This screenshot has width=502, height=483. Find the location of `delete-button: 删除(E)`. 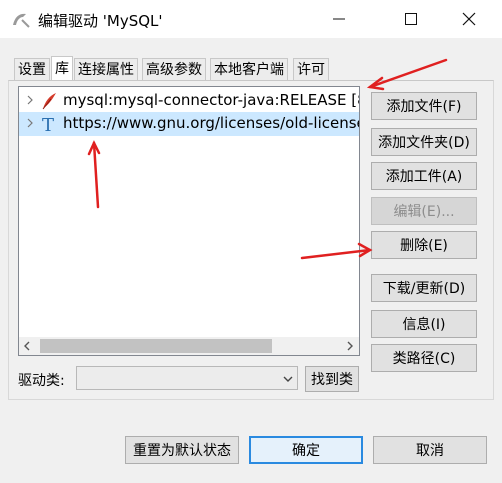

delete-button: 删除(E) is located at coordinates (424, 245).